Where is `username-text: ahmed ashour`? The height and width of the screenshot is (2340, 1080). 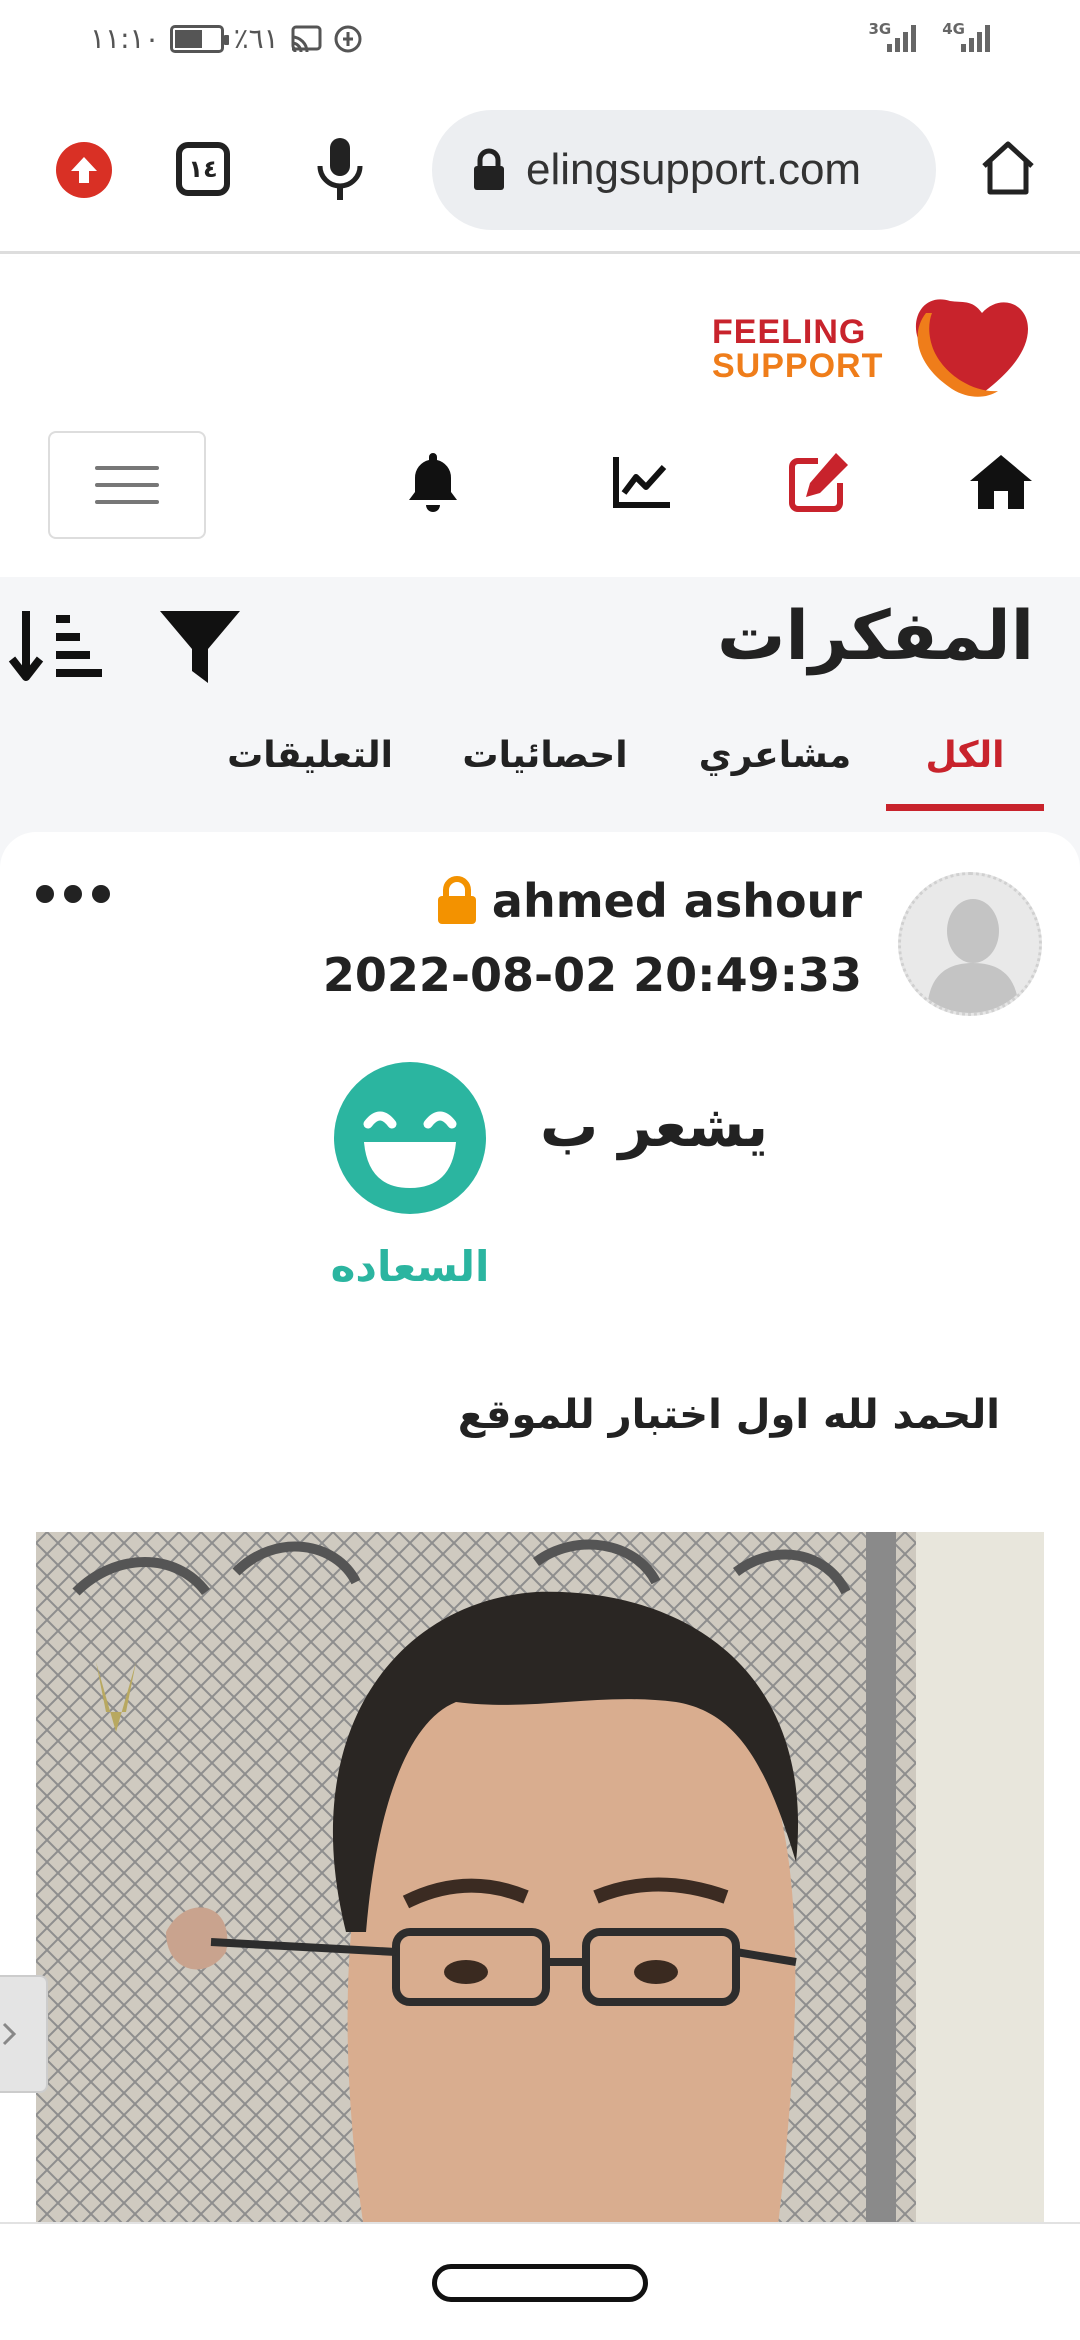 username-text: ahmed ashour is located at coordinates (676, 901).